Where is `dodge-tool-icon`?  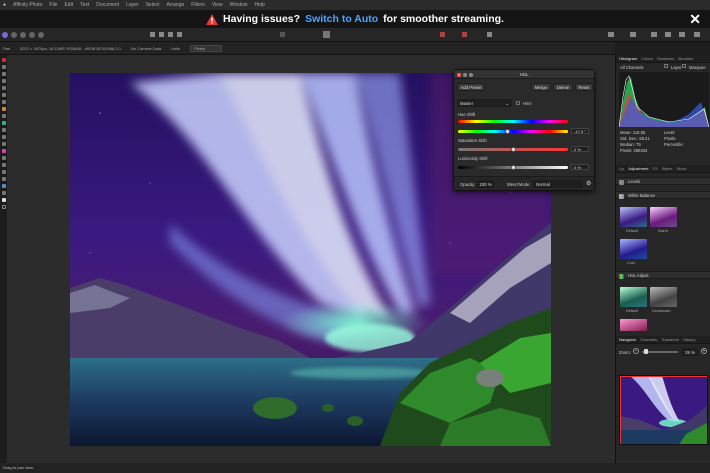
dodge-tool-icon is located at coordinates (3, 137).